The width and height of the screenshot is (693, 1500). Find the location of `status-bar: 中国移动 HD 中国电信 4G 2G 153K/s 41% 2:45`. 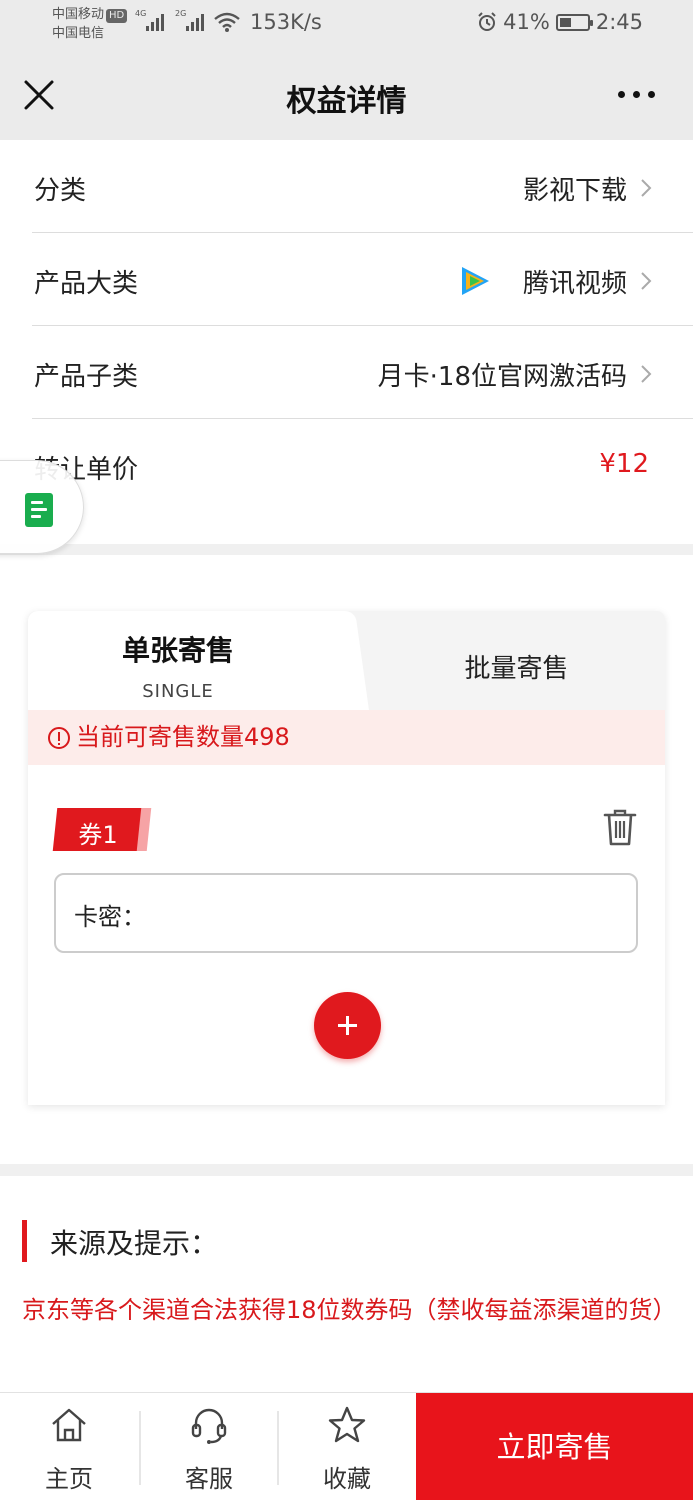

status-bar: 中国移动 HD 中国电信 4G 2G 153K/s 41% 2:45 is located at coordinates (346, 24).